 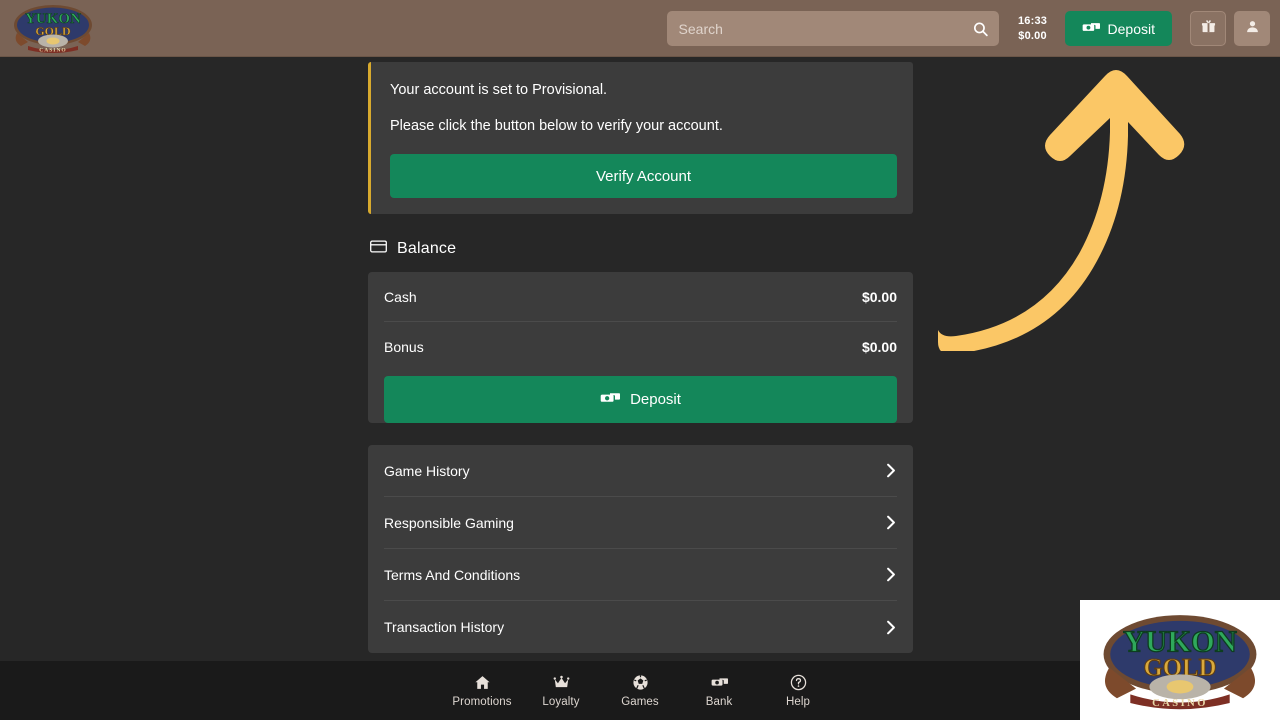 I want to click on nav-item-help: Help, so click(x=798, y=691).